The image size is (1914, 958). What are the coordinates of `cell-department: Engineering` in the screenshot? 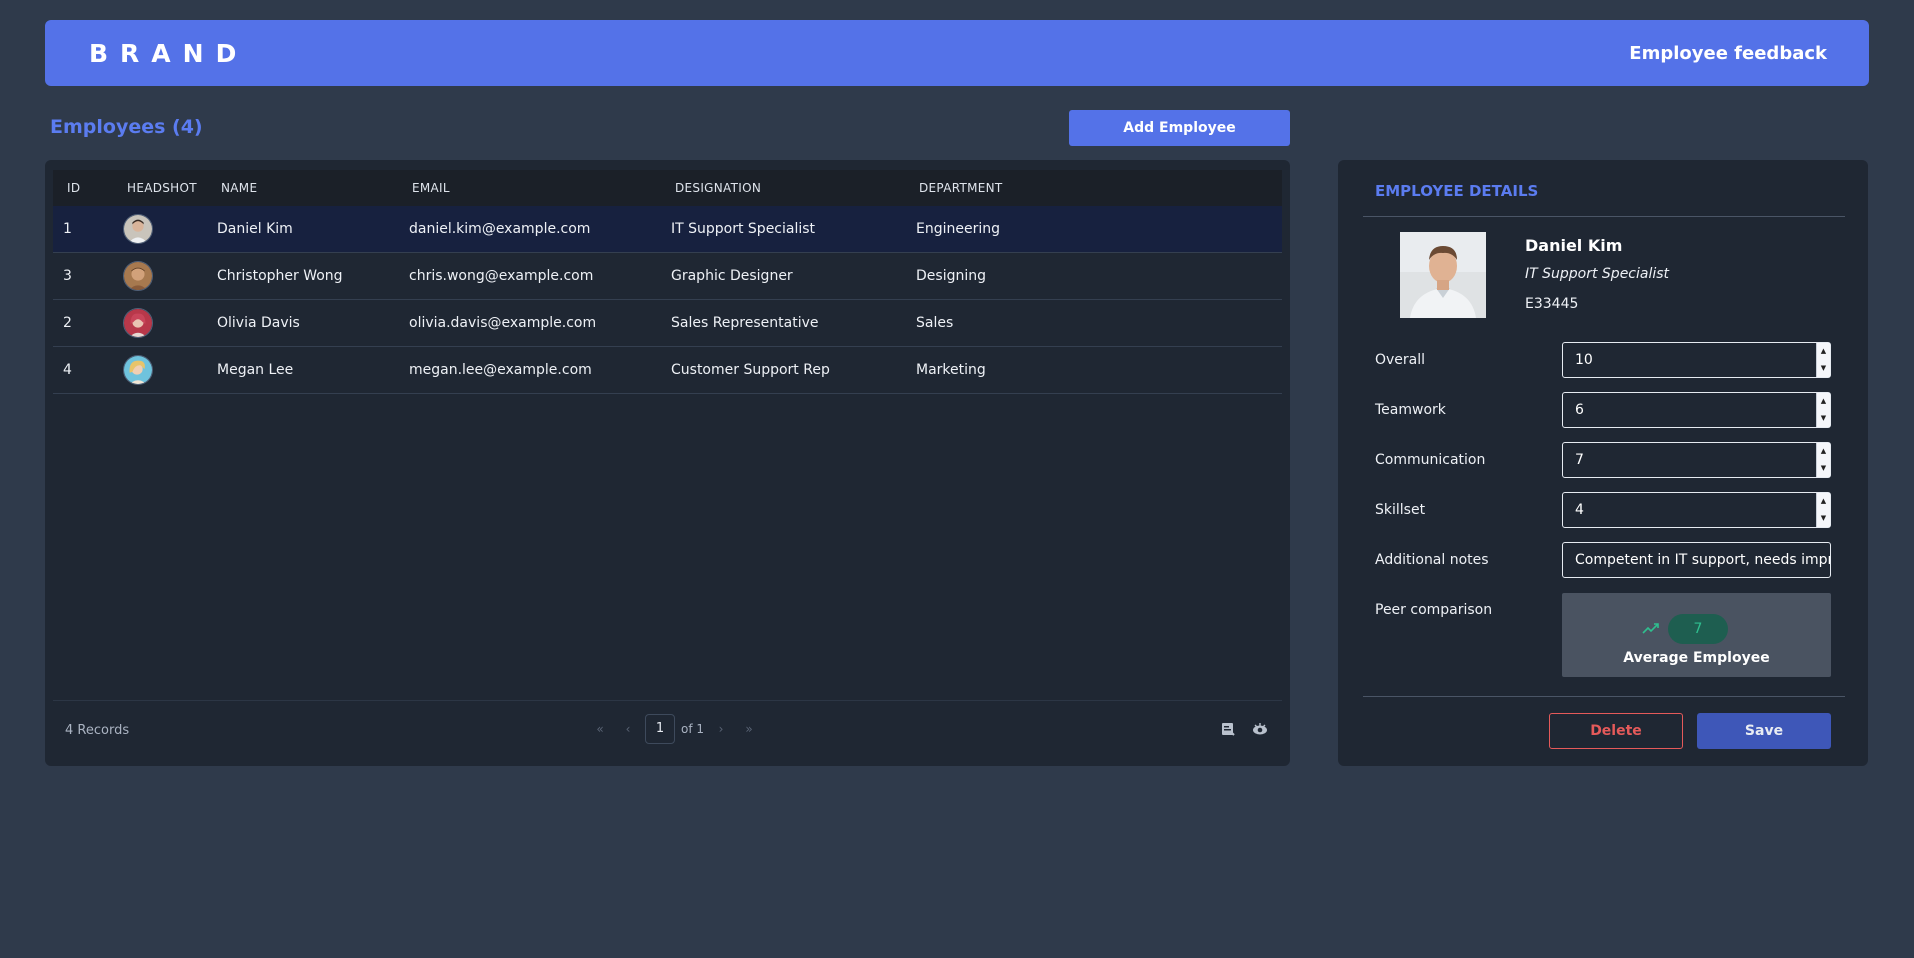 It's located at (958, 229).